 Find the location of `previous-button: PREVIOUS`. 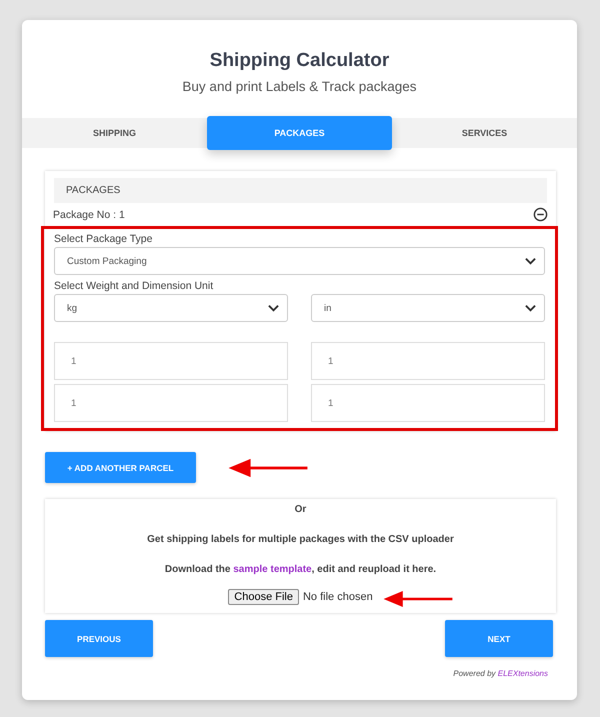

previous-button: PREVIOUS is located at coordinates (99, 638).